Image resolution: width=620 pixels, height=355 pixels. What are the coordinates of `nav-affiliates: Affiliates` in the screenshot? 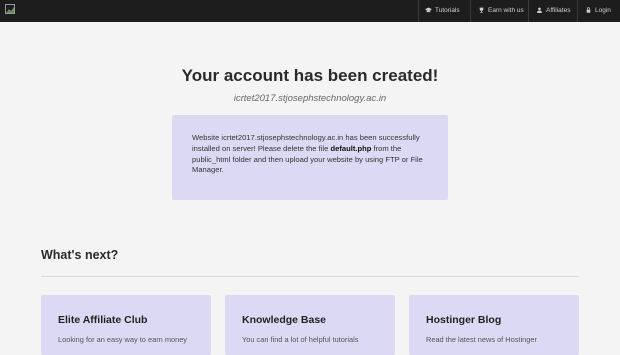 It's located at (553, 11).